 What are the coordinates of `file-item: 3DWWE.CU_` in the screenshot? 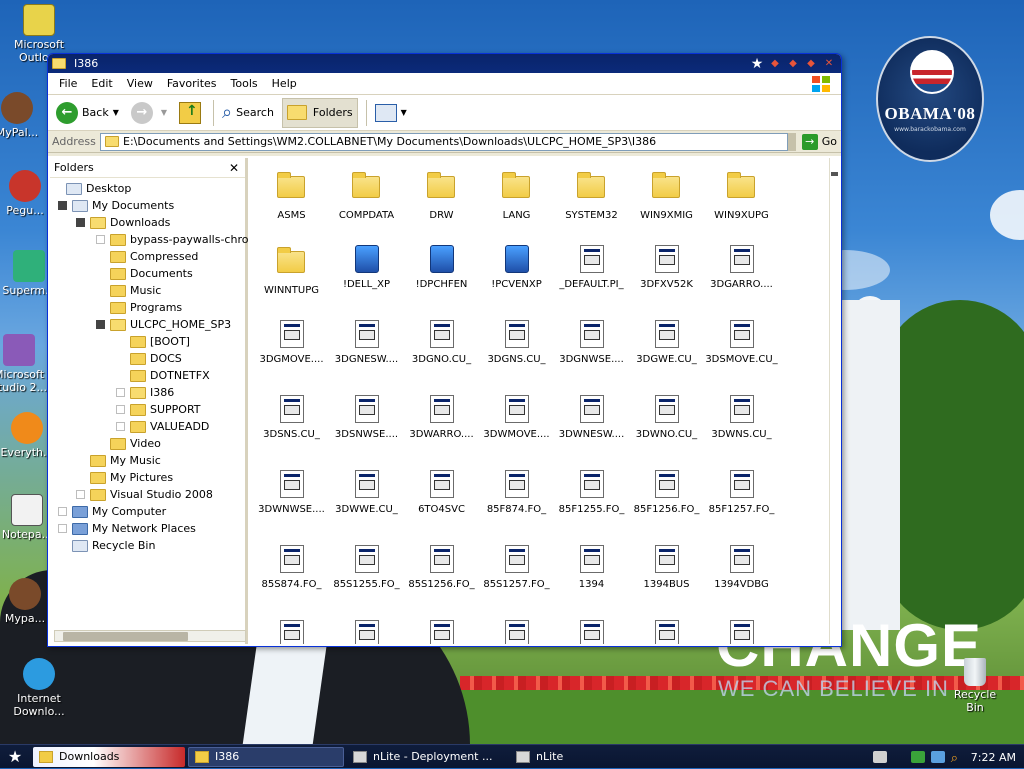 It's located at (366, 492).